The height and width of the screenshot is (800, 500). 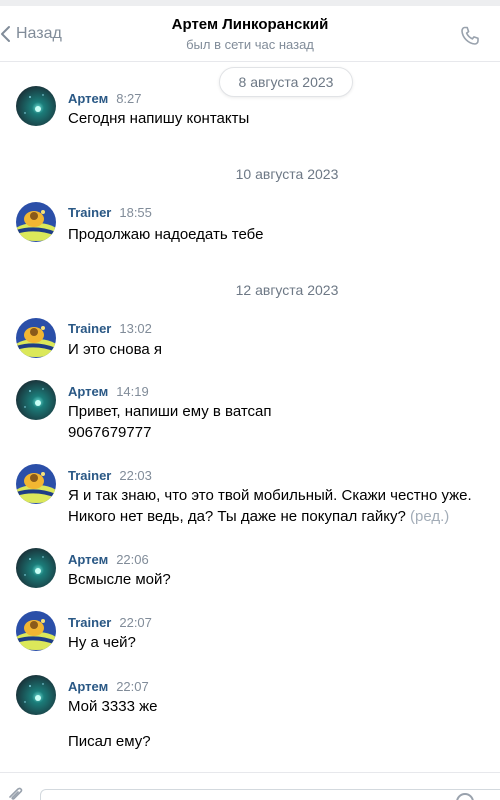 I want to click on message-text: Всмысле мой?, so click(x=119, y=579).